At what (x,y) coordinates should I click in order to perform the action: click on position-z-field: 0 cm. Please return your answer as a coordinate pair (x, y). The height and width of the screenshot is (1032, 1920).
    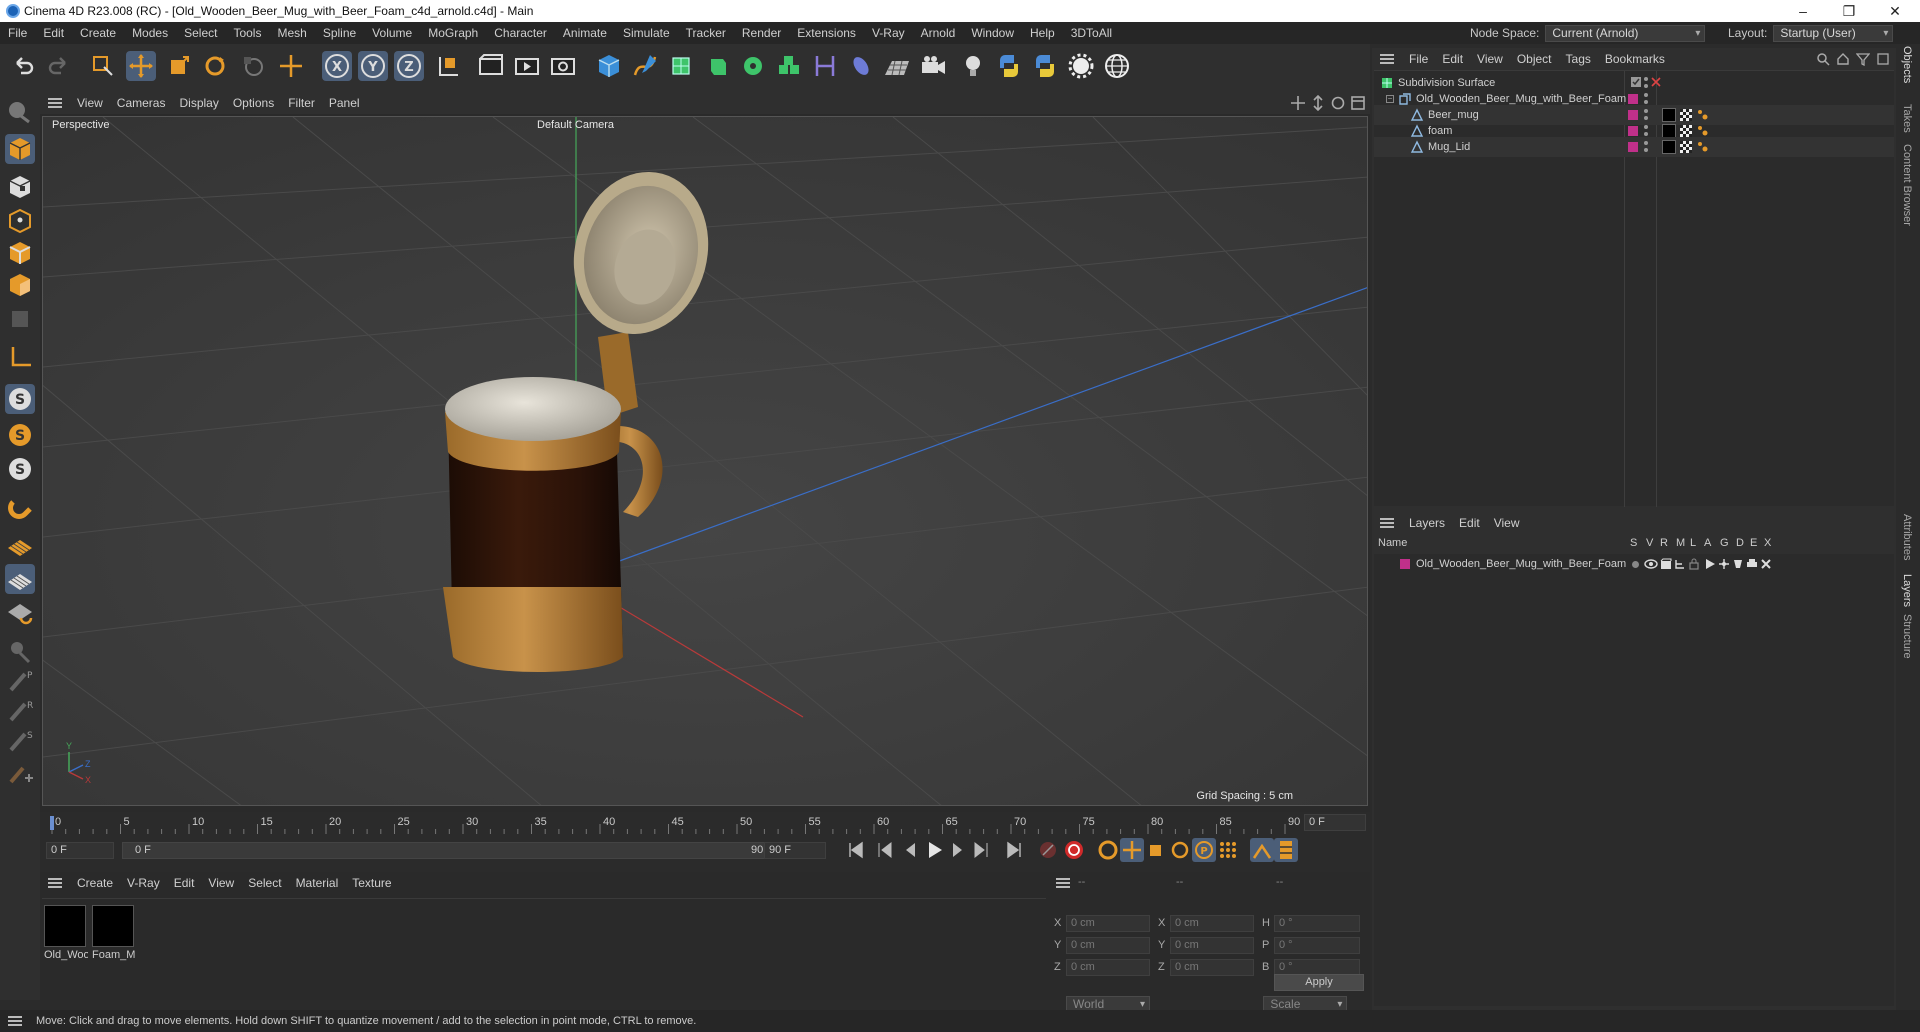
    Looking at the image, I should click on (1108, 967).